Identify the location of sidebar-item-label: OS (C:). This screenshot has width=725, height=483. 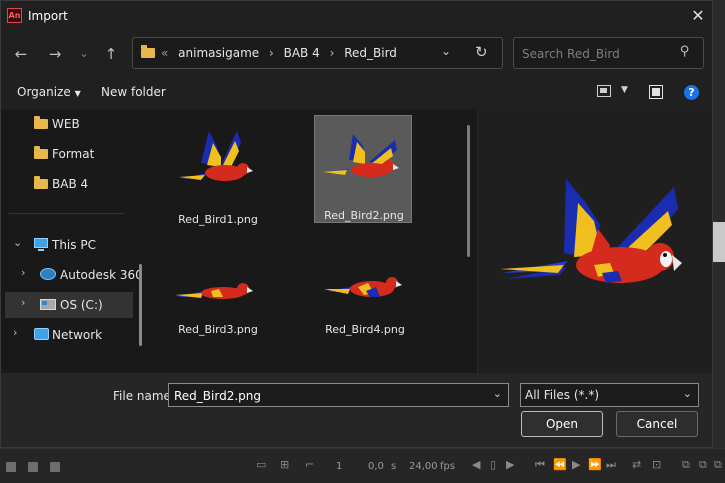
(81, 305).